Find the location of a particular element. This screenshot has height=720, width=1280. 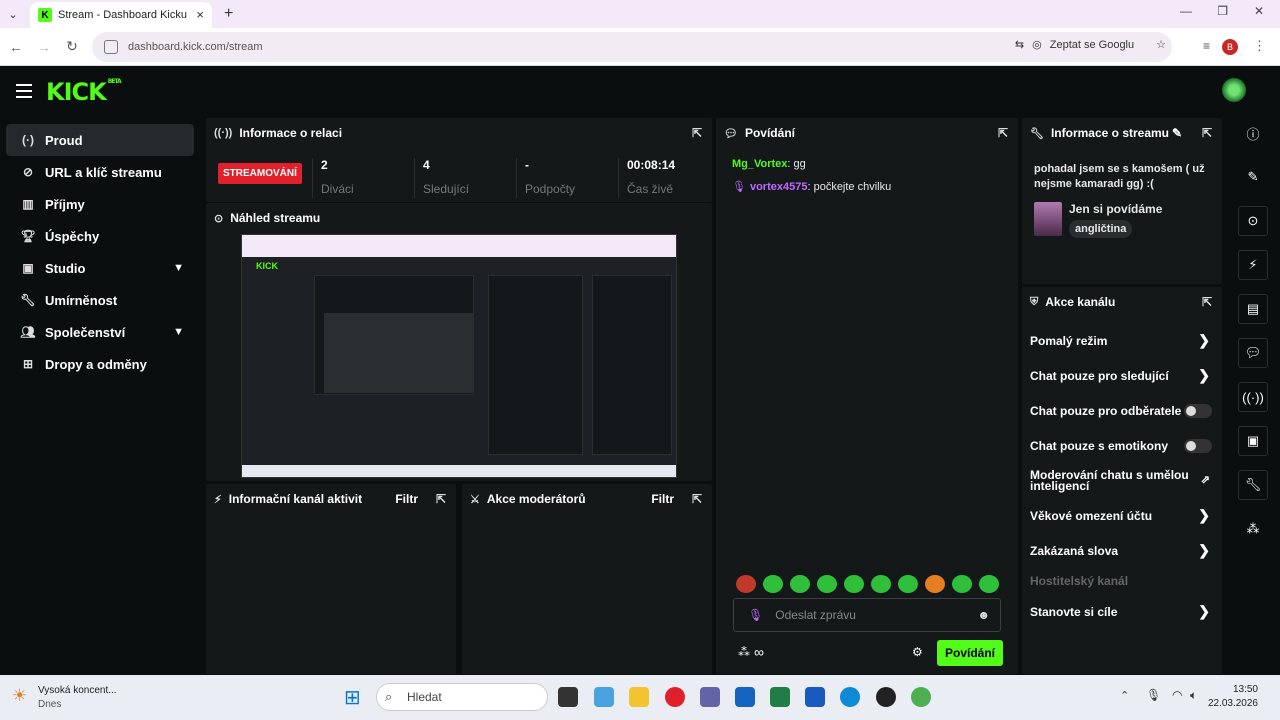

teams-icon is located at coordinates (710, 697).